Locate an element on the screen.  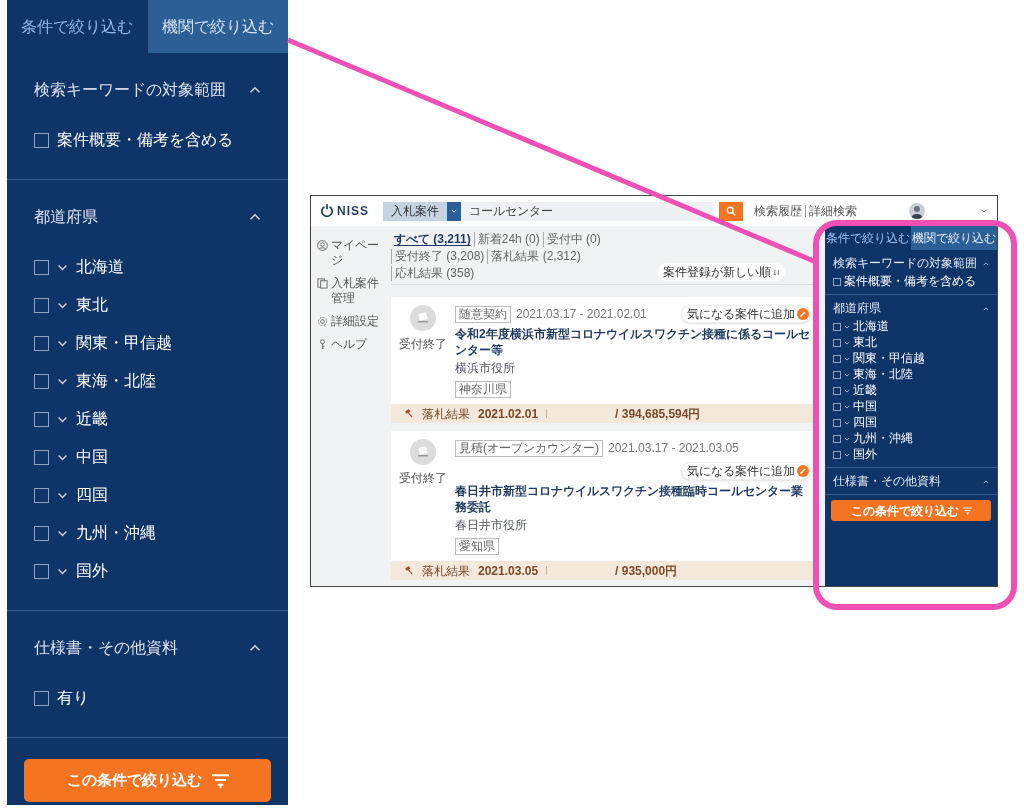
header-link: 詳細検索 is located at coordinates (832, 211).